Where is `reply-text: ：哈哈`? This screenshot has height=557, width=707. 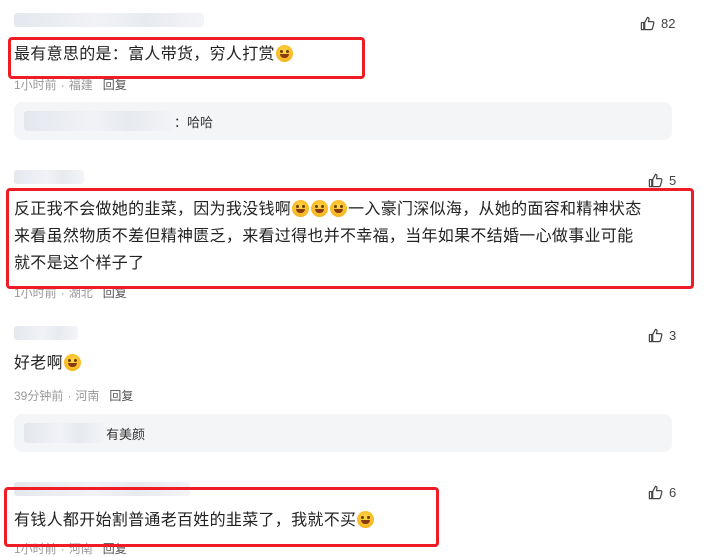
reply-text: ：哈哈 is located at coordinates (194, 122).